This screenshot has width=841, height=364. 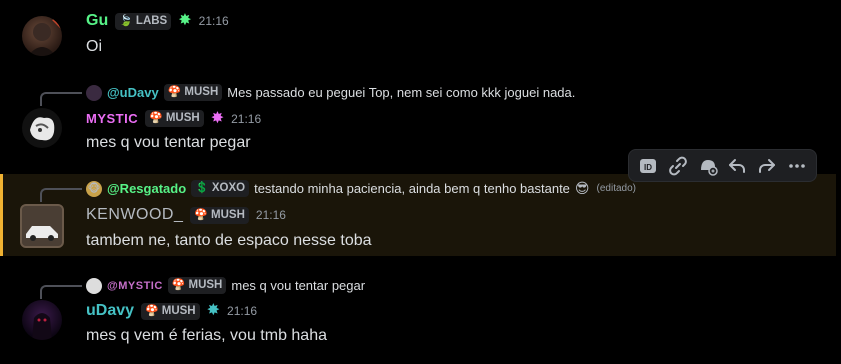 I want to click on message-content: Oi, so click(x=94, y=46).